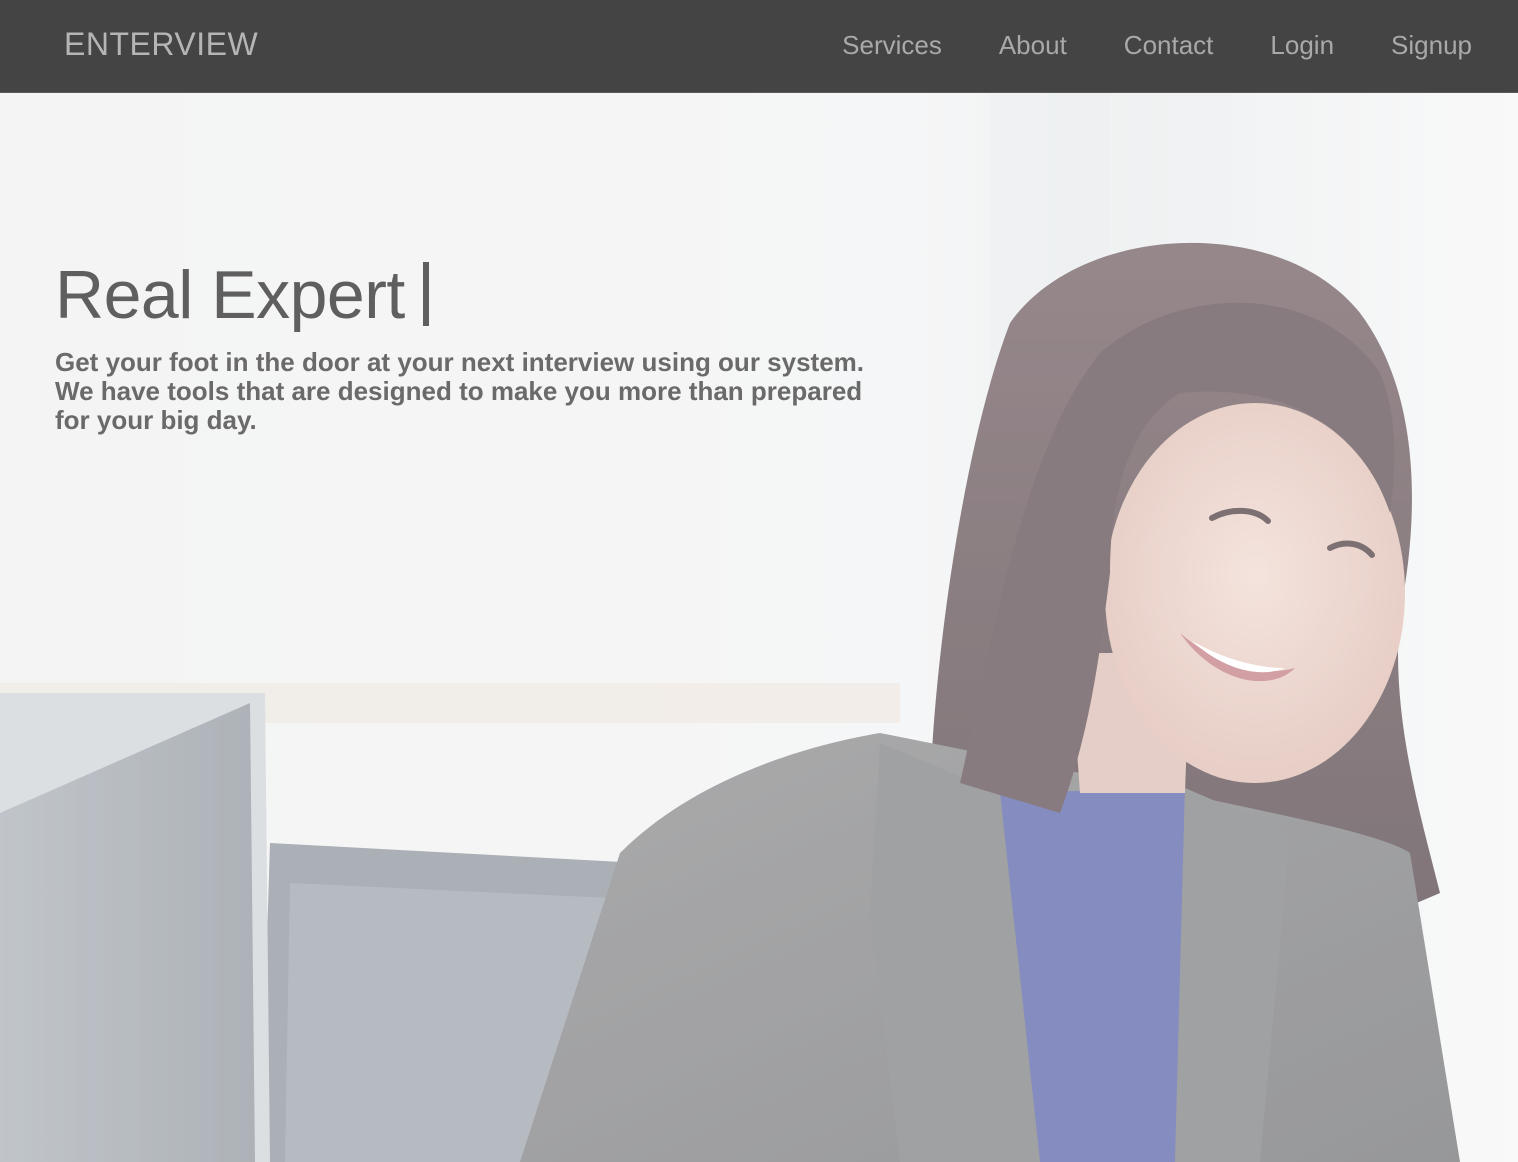 The height and width of the screenshot is (1162, 1518). What do you see at coordinates (1431, 45) in the screenshot?
I see `nav-link-signup: Signup` at bounding box center [1431, 45].